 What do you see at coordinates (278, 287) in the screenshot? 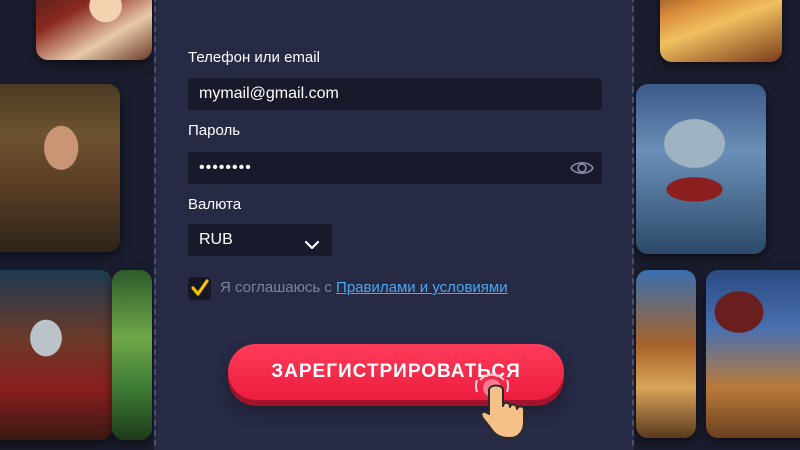
I see `agree-prefix: Я соглашаюсь с` at bounding box center [278, 287].